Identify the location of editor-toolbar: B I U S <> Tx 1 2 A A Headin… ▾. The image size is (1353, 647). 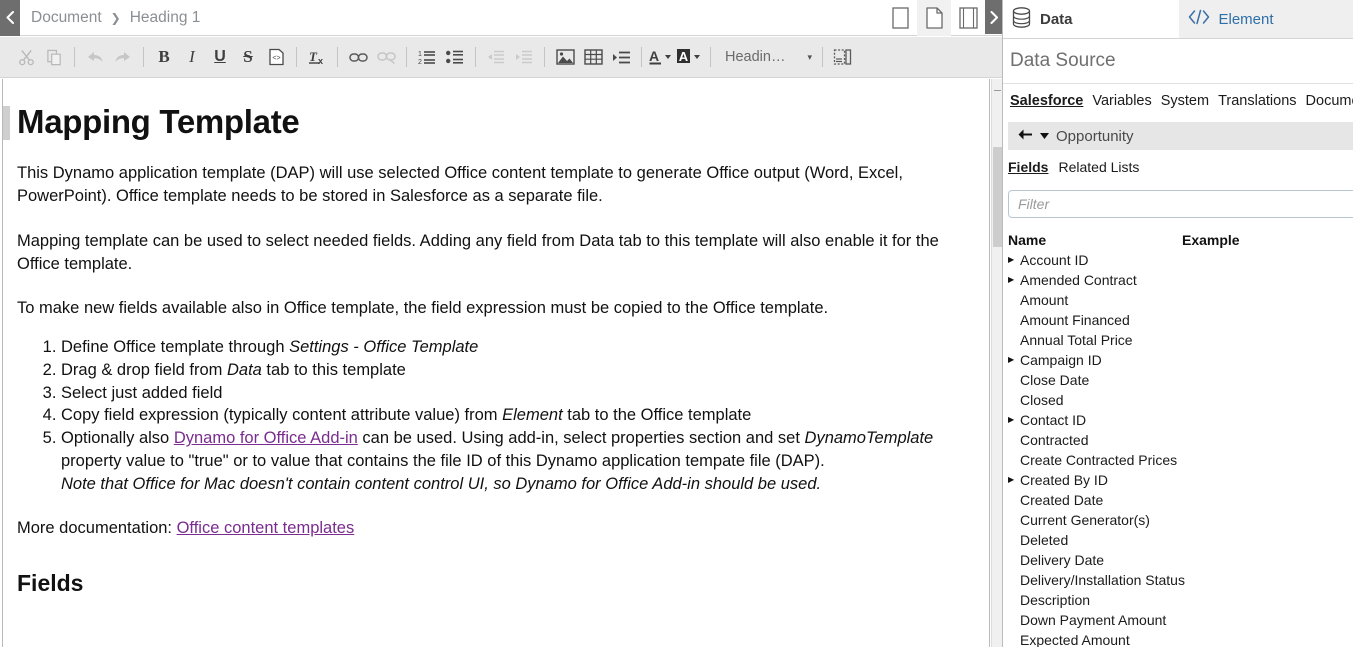
(501, 57).